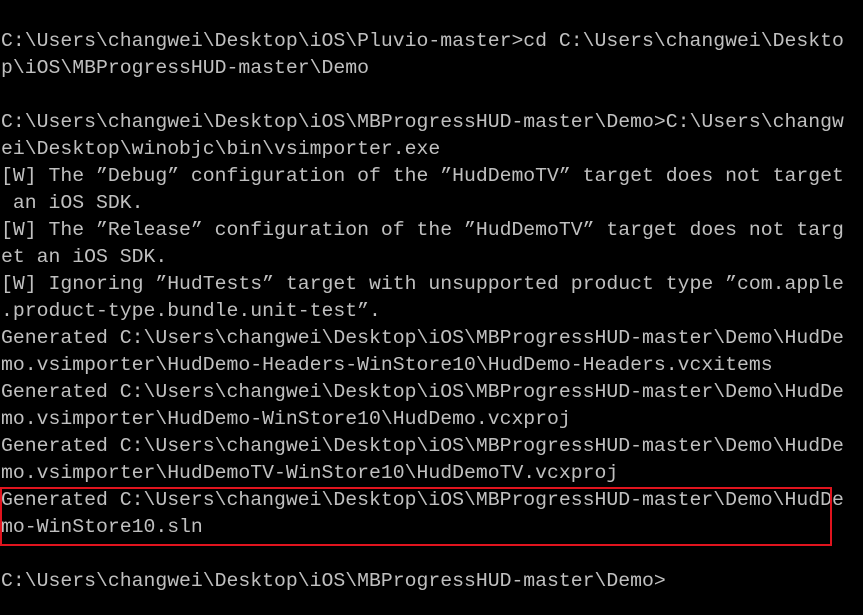 This screenshot has width=863, height=615. I want to click on console-line: p\iOS\MBProgressHUD-master\Demo, so click(185, 68).